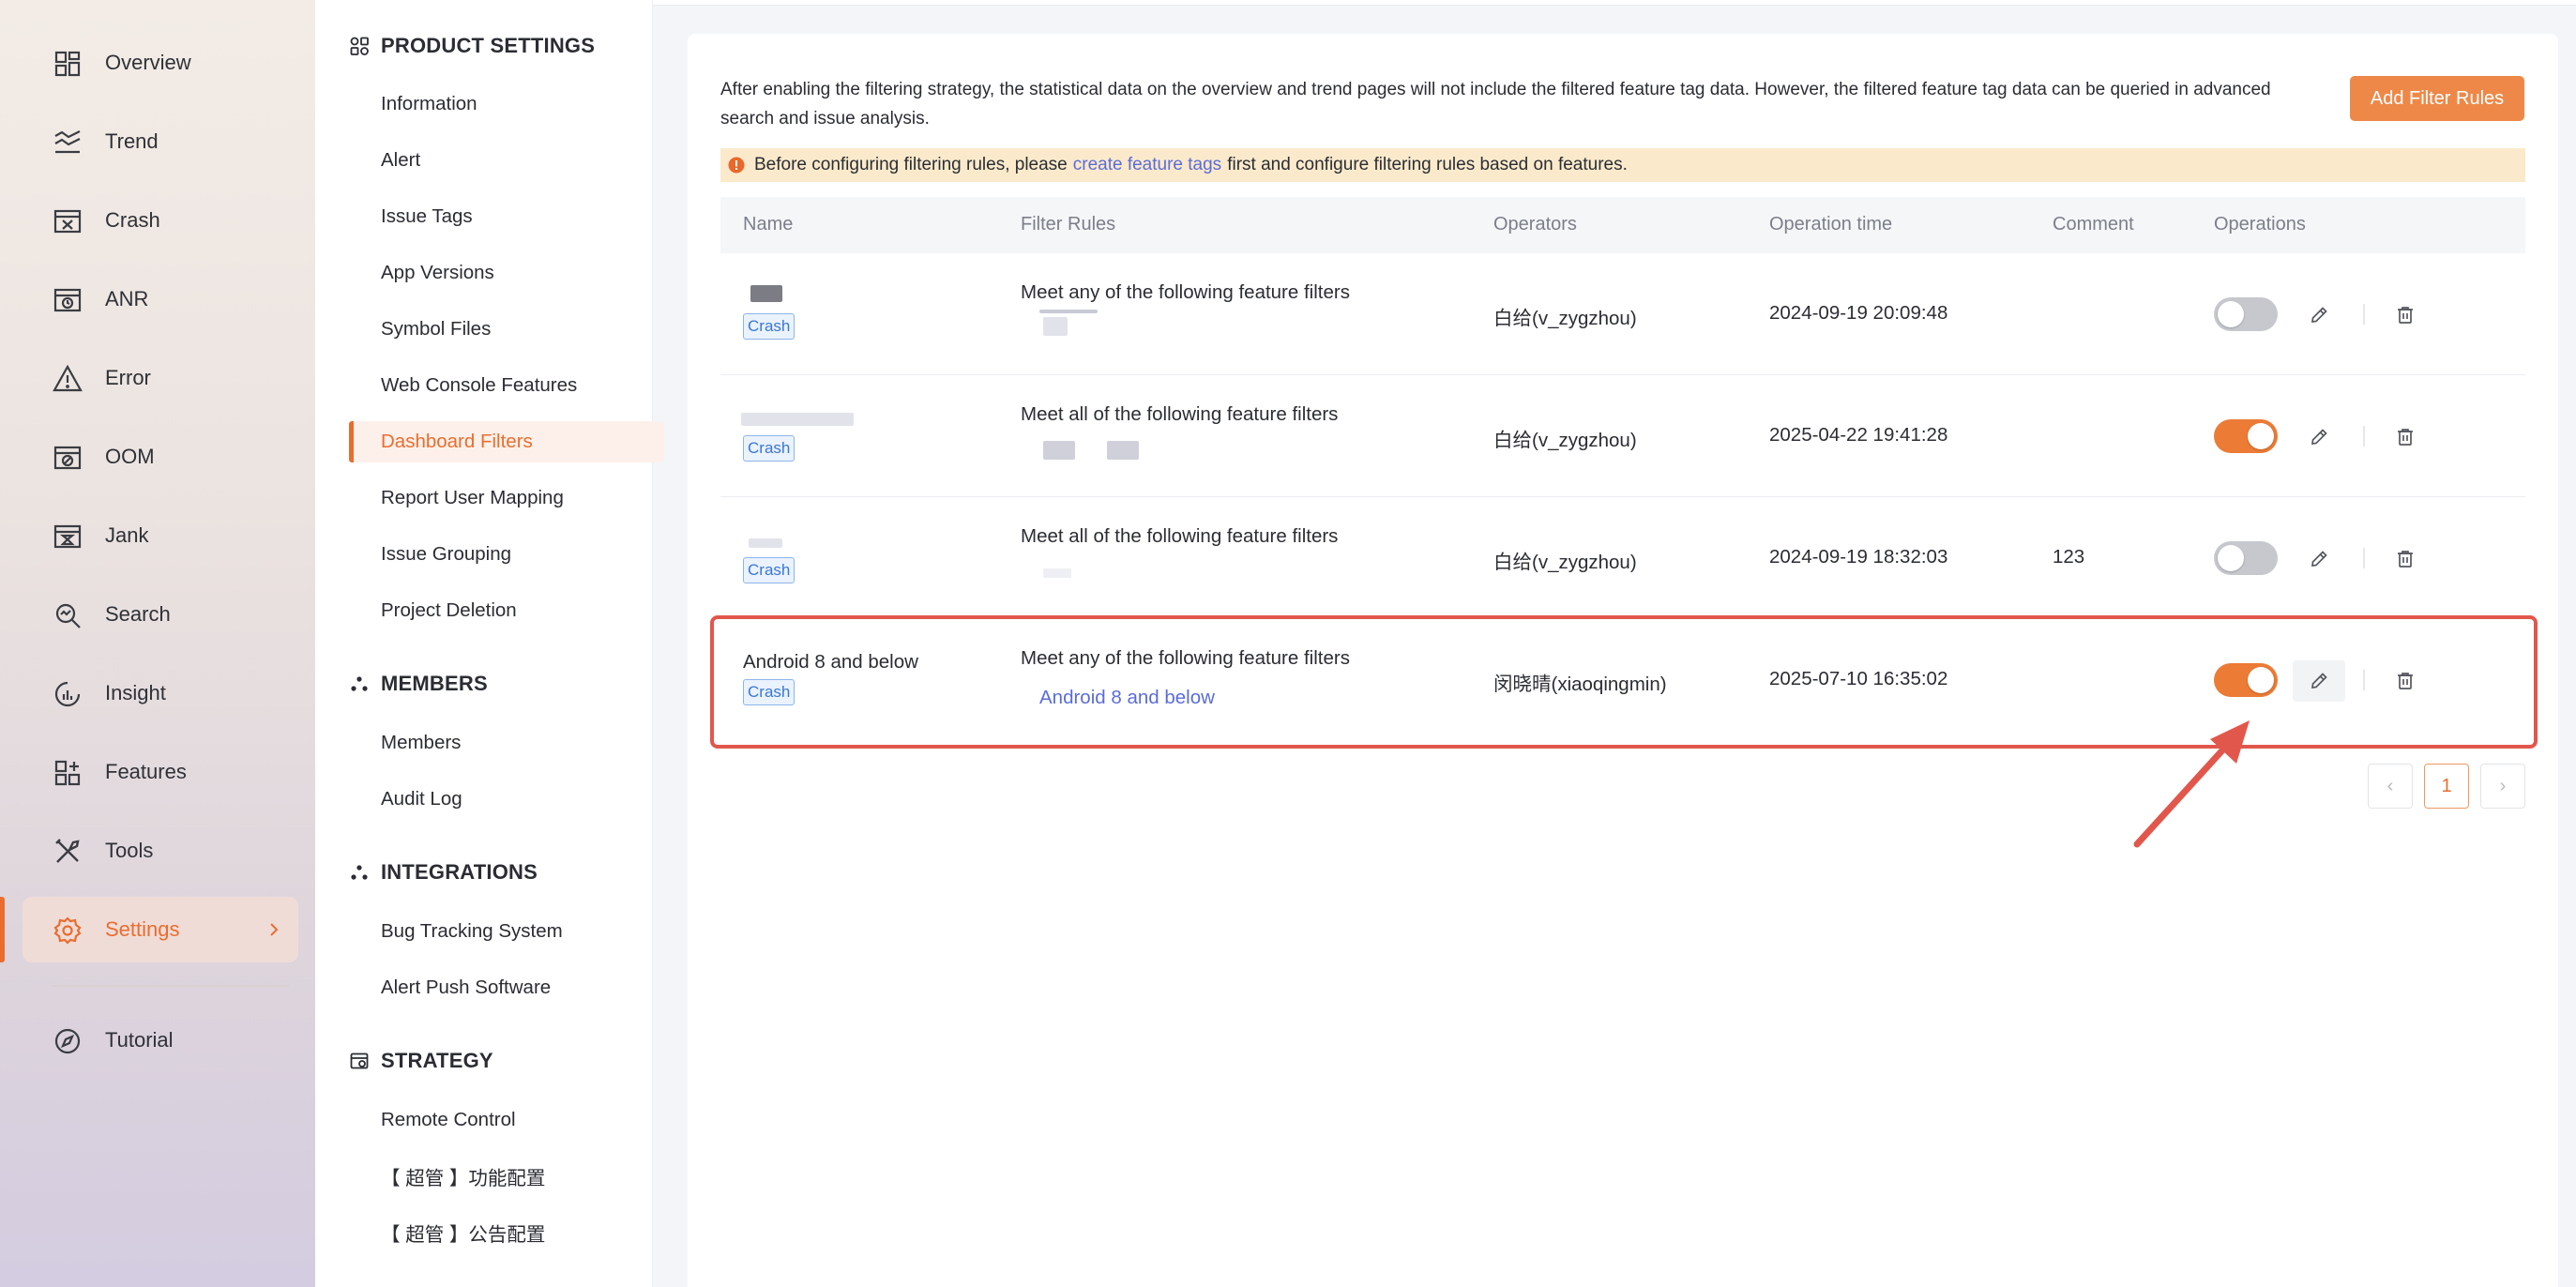  What do you see at coordinates (160, 851) in the screenshot?
I see `nav-item-tools: Tools` at bounding box center [160, 851].